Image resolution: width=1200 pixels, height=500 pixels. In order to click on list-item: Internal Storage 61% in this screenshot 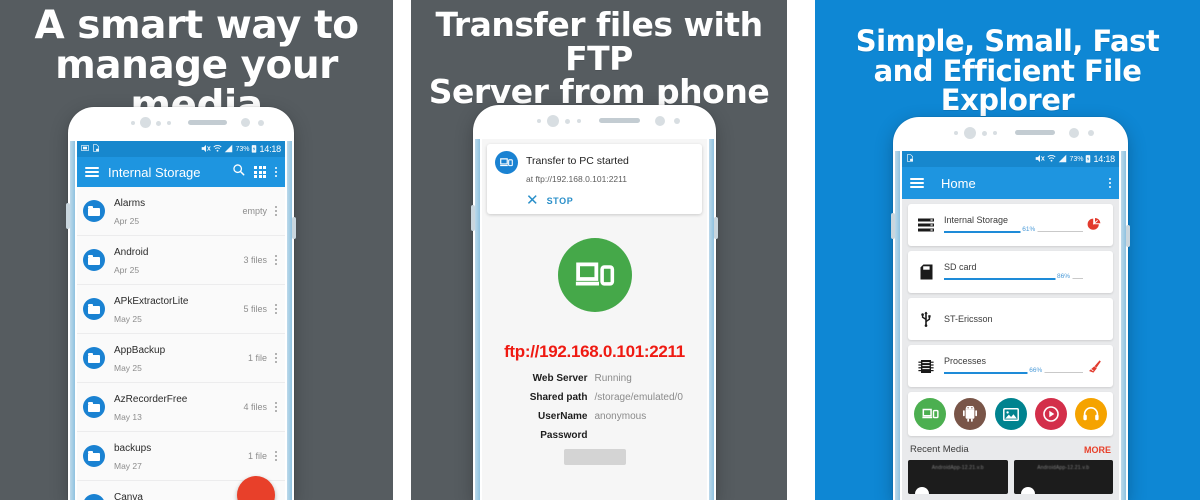, I will do `click(1010, 225)`.